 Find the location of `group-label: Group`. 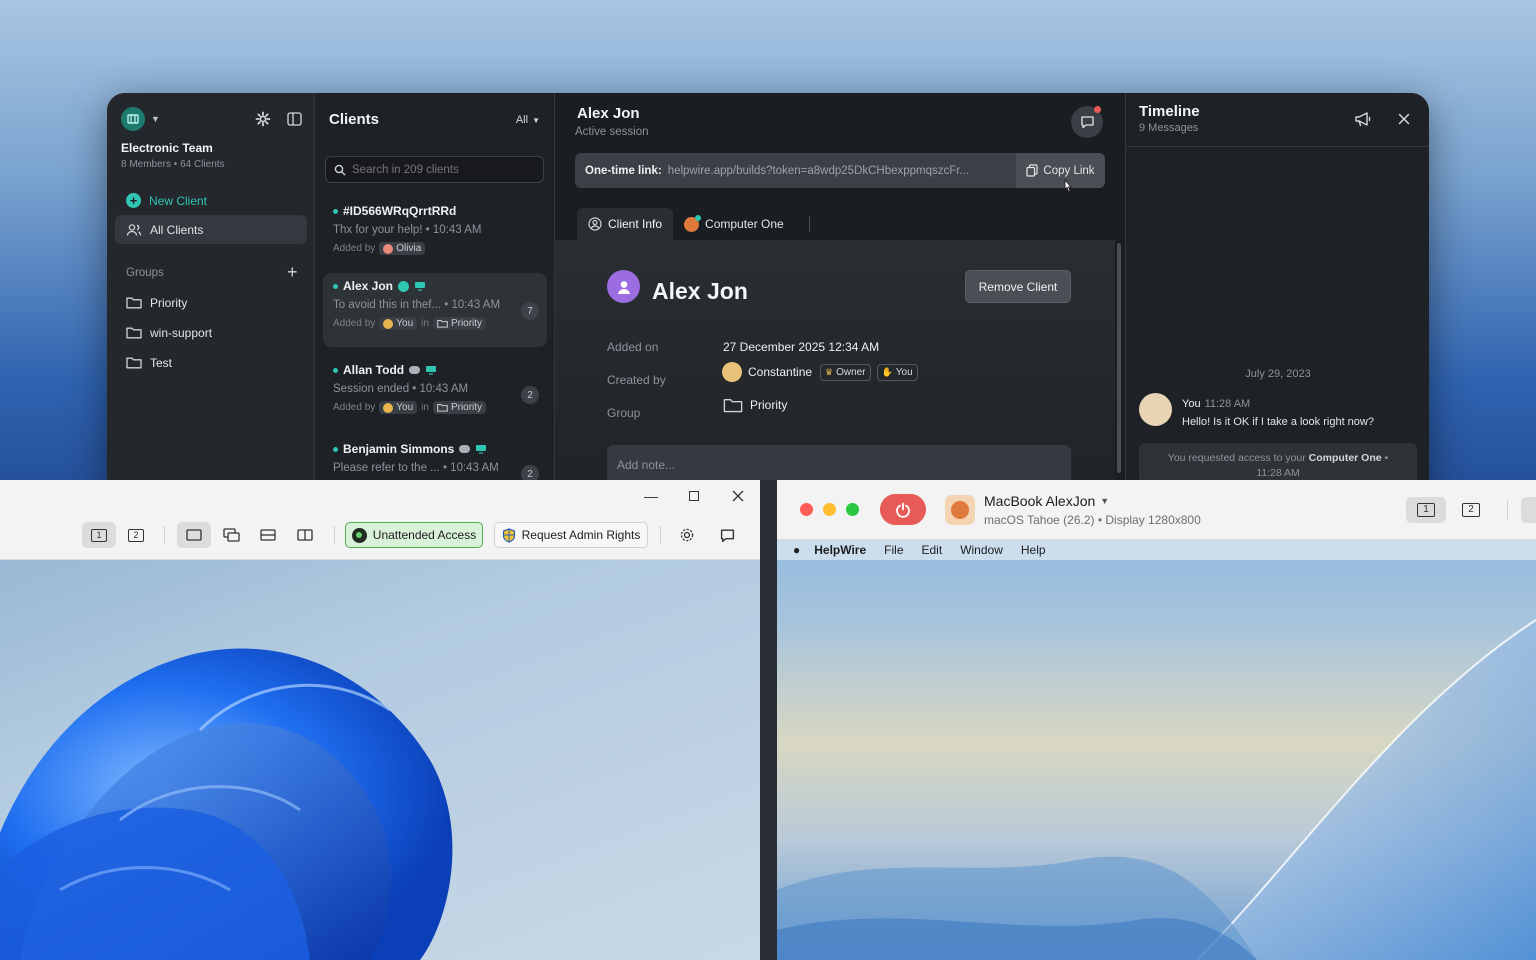

group-label: Group is located at coordinates (624, 413).